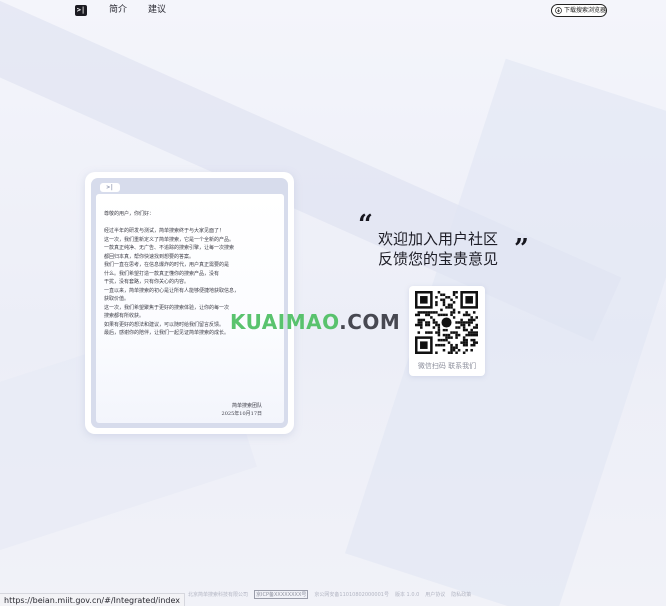  Describe the element at coordinates (435, 594) in the screenshot. I see `footer-terms-link: 用户协议` at that location.